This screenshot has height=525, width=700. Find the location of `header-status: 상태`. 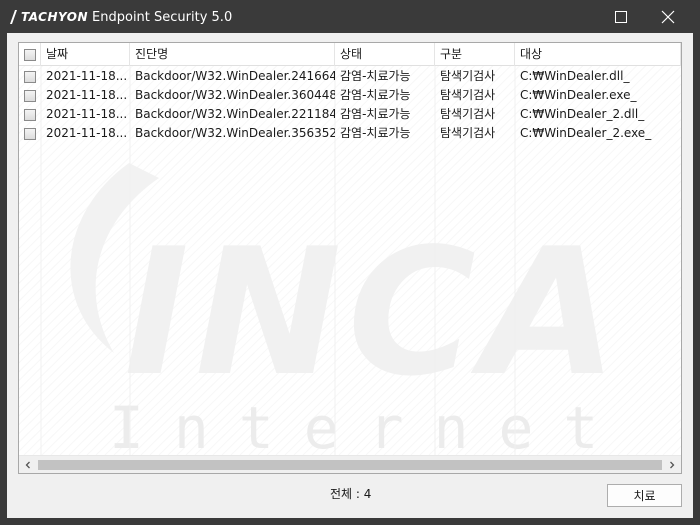

header-status: 상태 is located at coordinates (385, 54).